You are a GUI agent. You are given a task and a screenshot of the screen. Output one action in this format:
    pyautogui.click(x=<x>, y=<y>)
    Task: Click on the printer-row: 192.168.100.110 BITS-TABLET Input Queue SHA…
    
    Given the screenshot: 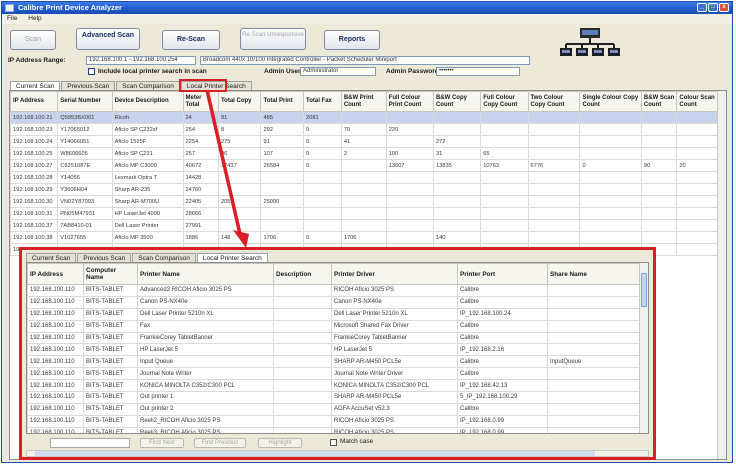 What is the action you would take?
    pyautogui.click(x=334, y=362)
    